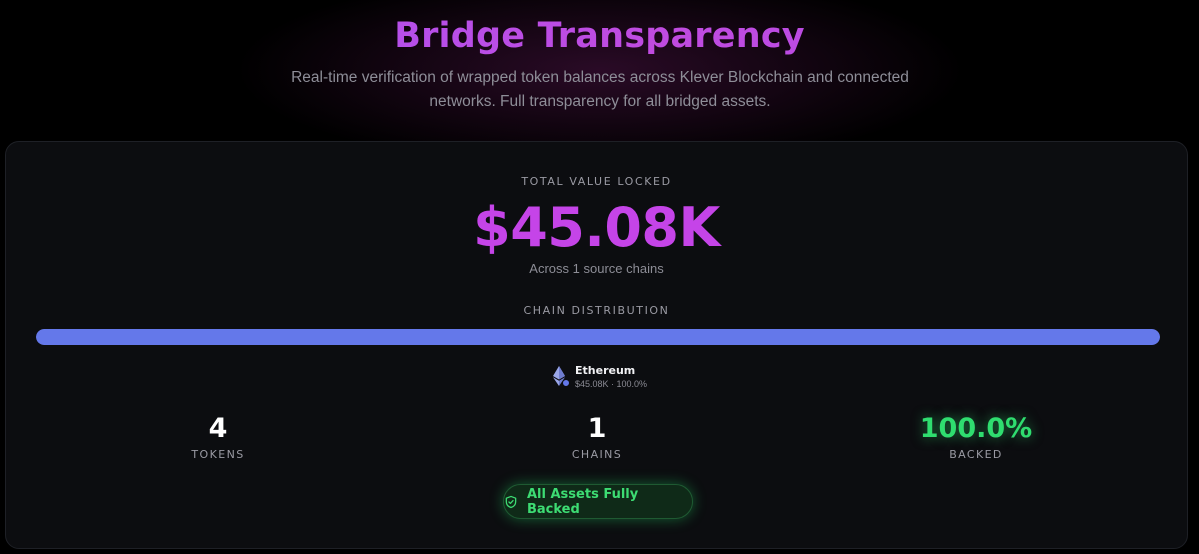 Image resolution: width=1199 pixels, height=554 pixels. Describe the element at coordinates (218, 428) in the screenshot. I see `stat-tokens-value: 4` at that location.